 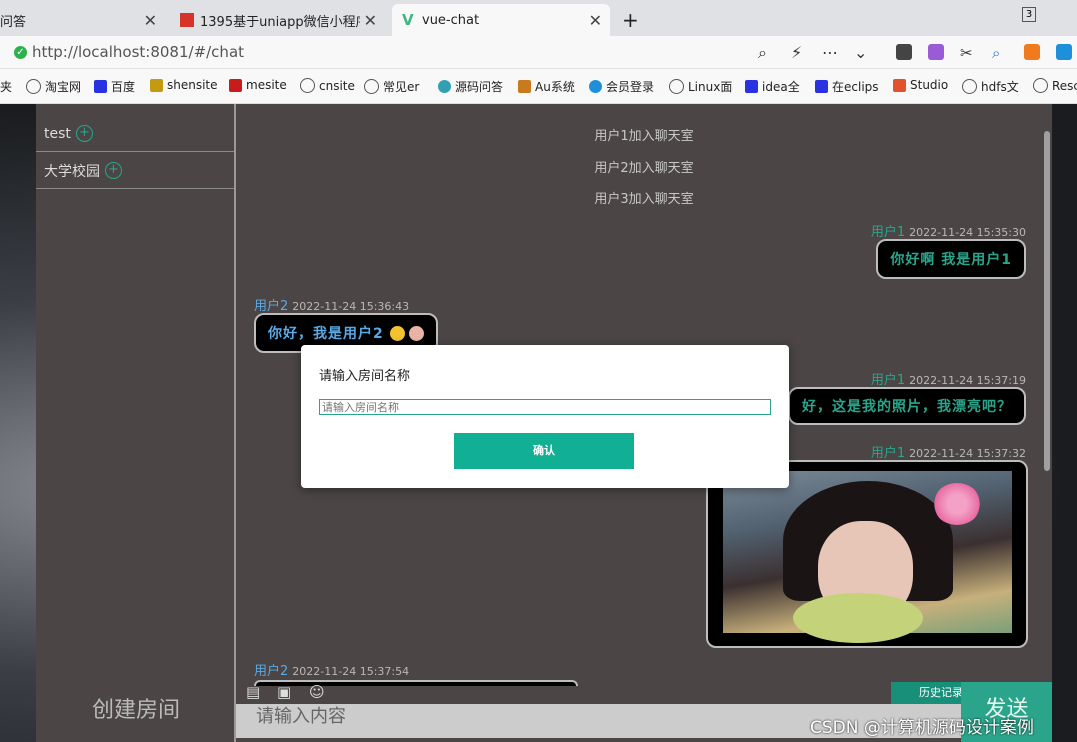 I want to click on message-time: 2022-11-24 15:37:19, so click(x=967, y=380).